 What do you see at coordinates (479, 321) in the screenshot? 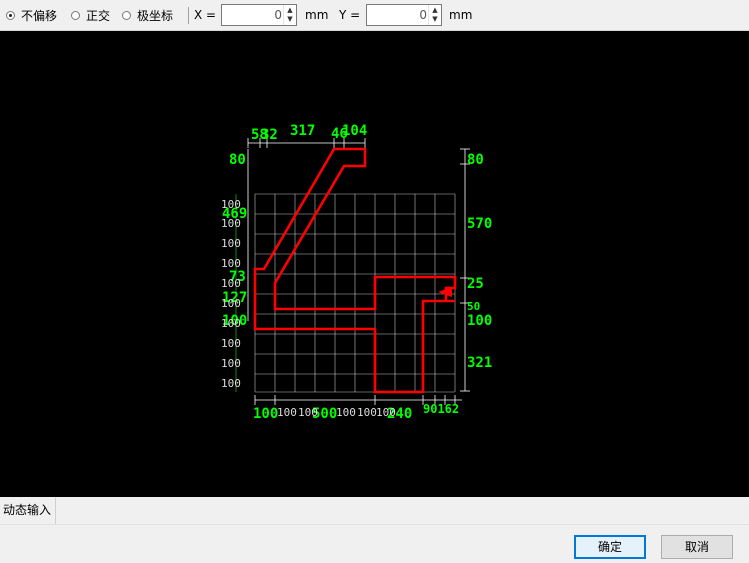
I see `dim-right-100: 100` at bounding box center [479, 321].